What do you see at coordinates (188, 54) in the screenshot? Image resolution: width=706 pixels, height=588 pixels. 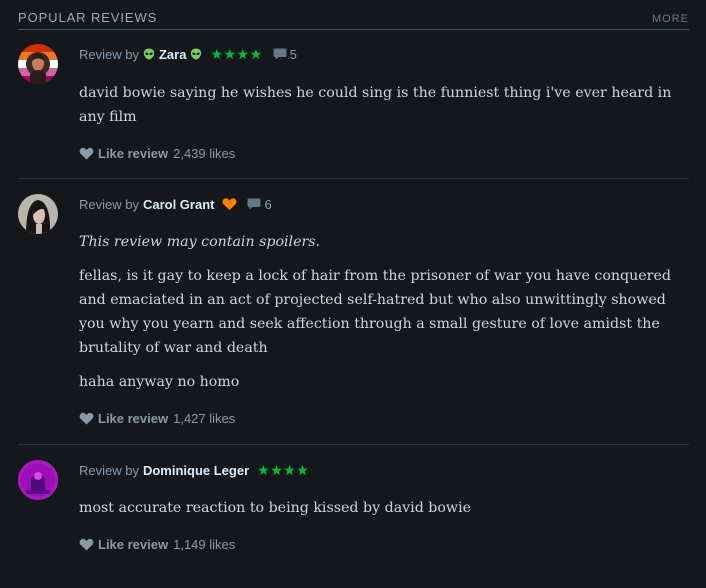 I see `review-attribution: Review by Zara ★★★★ 5` at bounding box center [188, 54].